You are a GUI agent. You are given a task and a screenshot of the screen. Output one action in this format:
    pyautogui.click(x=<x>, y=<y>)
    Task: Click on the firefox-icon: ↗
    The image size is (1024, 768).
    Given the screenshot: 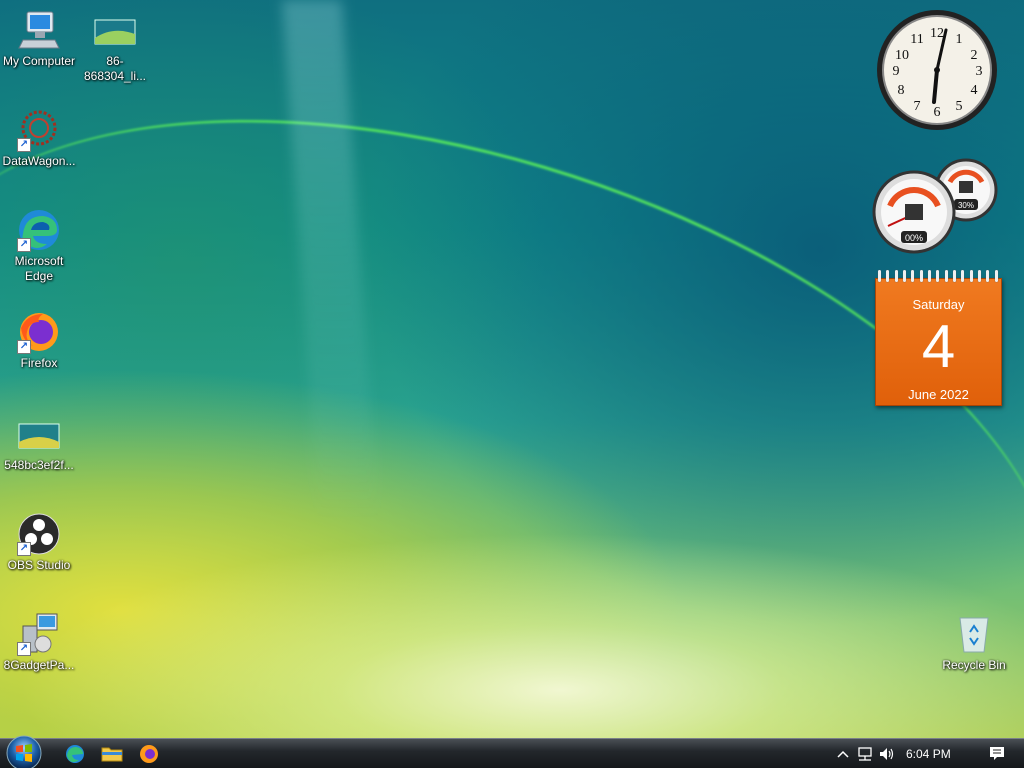 What is the action you would take?
    pyautogui.click(x=39, y=332)
    